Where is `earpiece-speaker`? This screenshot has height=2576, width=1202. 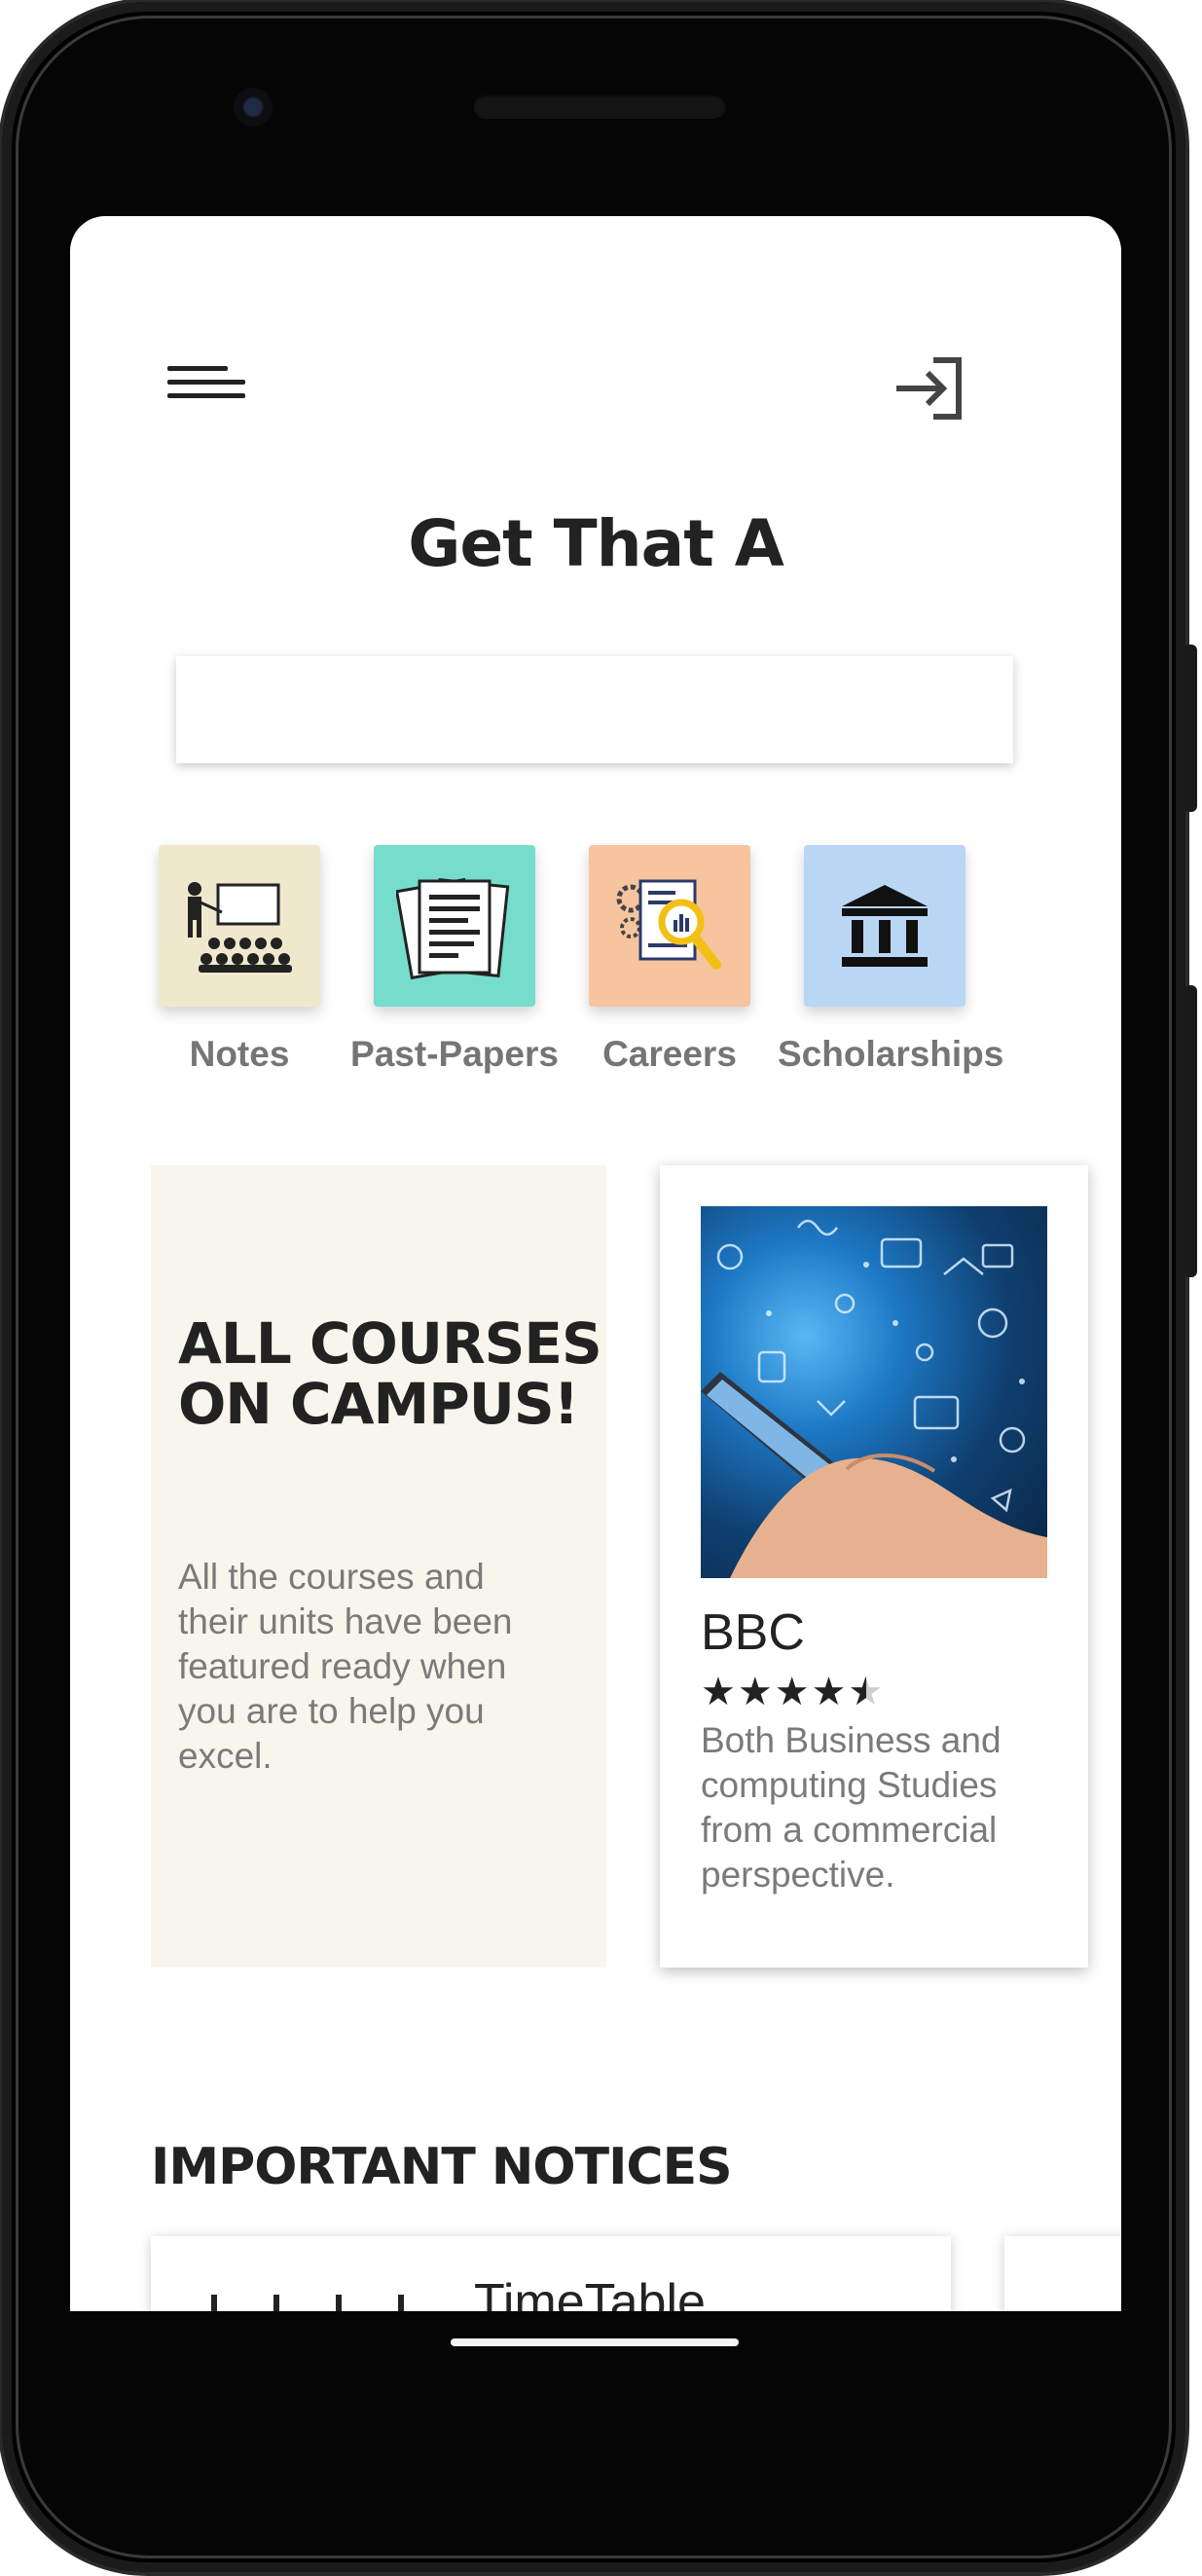 earpiece-speaker is located at coordinates (599, 106).